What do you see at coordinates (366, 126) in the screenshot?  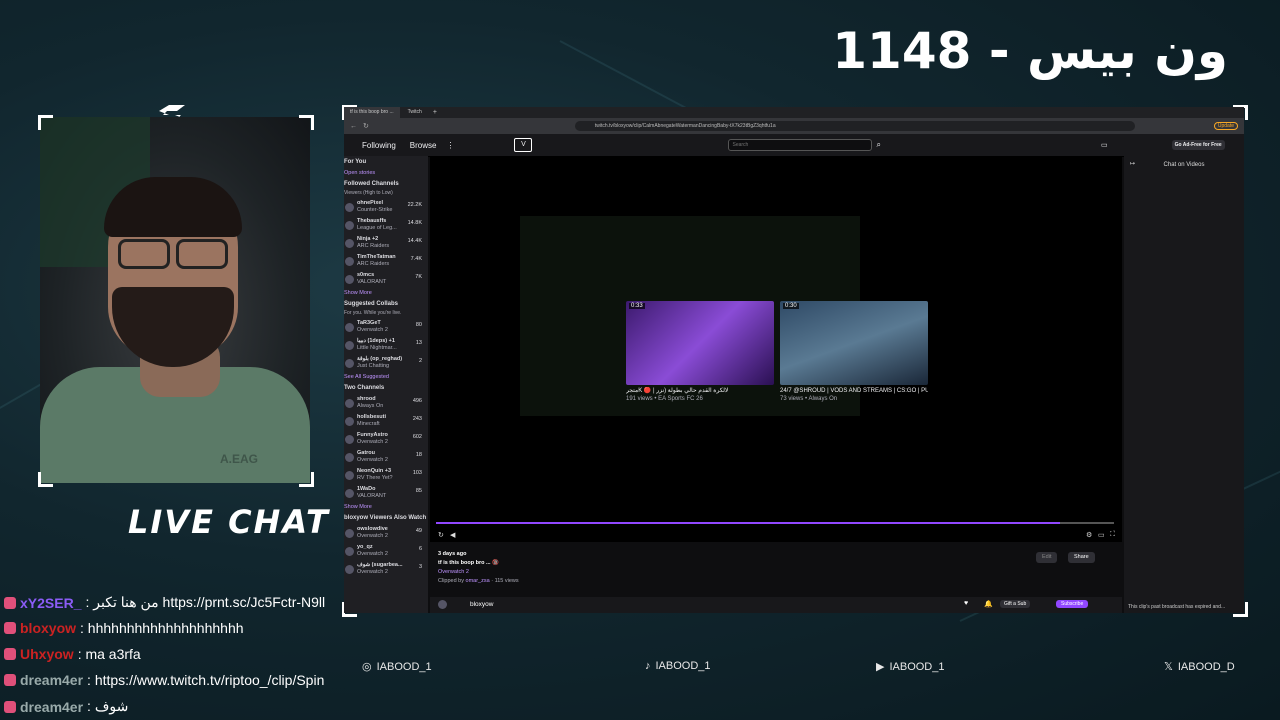 I see `reload-icon: ↻` at bounding box center [366, 126].